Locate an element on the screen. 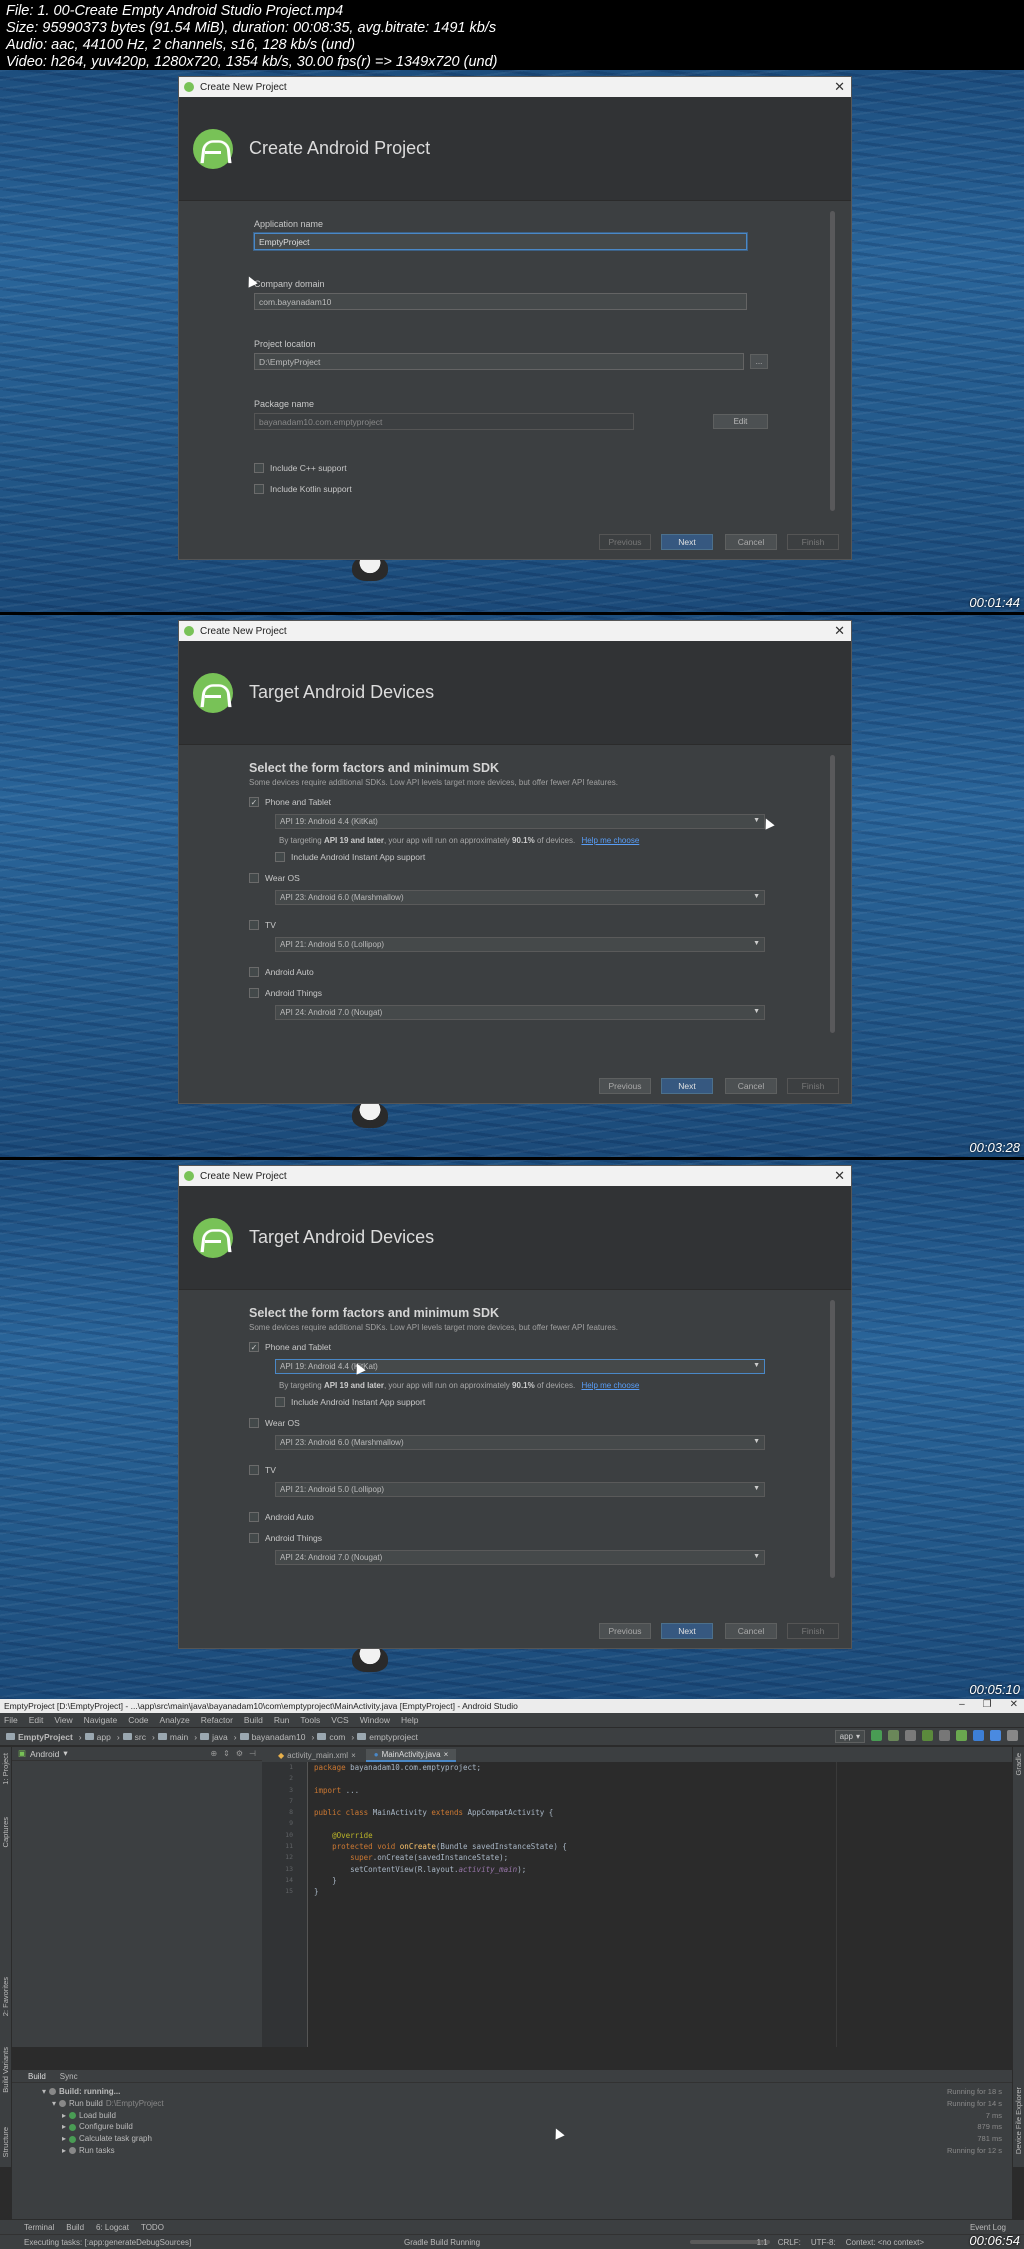 Image resolution: width=1024 pixels, height=2249 pixels. hide-icon: ⊣ is located at coordinates (252, 1753).